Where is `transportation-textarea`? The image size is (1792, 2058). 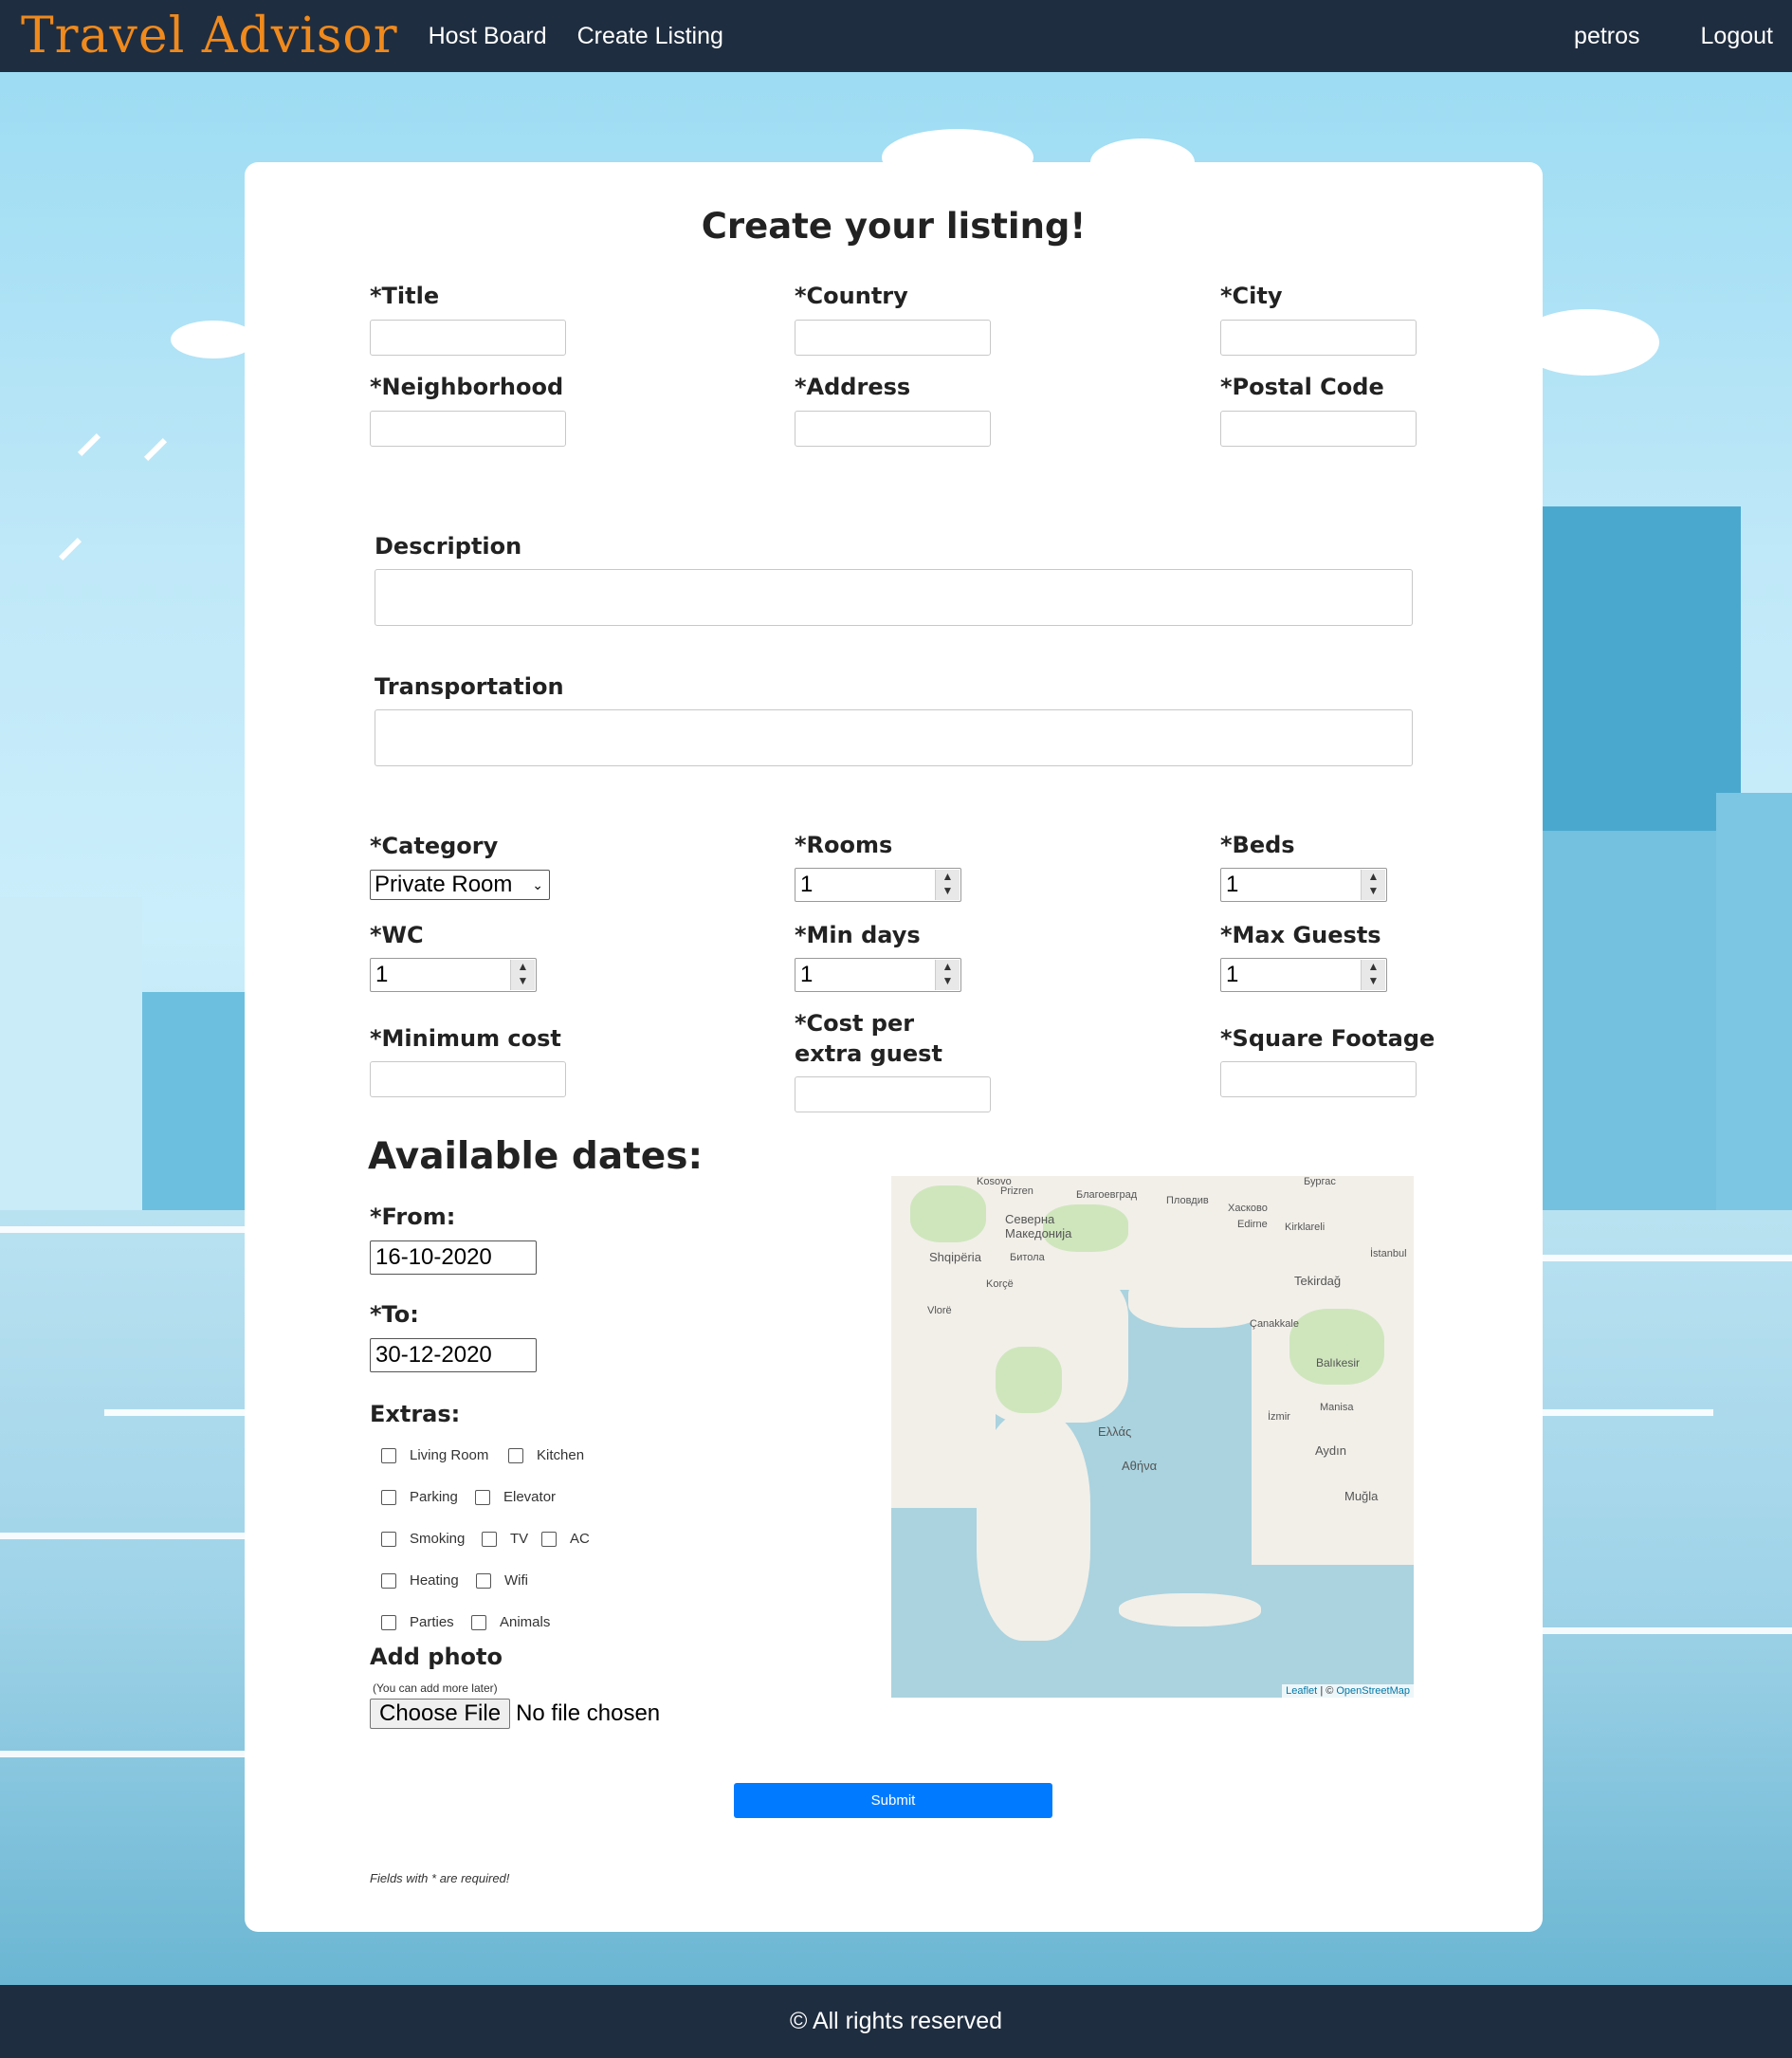
transportation-textarea is located at coordinates (894, 738).